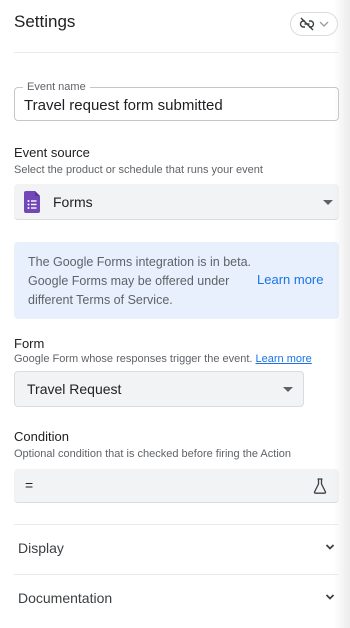 The image size is (350, 628). What do you see at coordinates (176, 202) in the screenshot?
I see `event-source-select: Forms` at bounding box center [176, 202].